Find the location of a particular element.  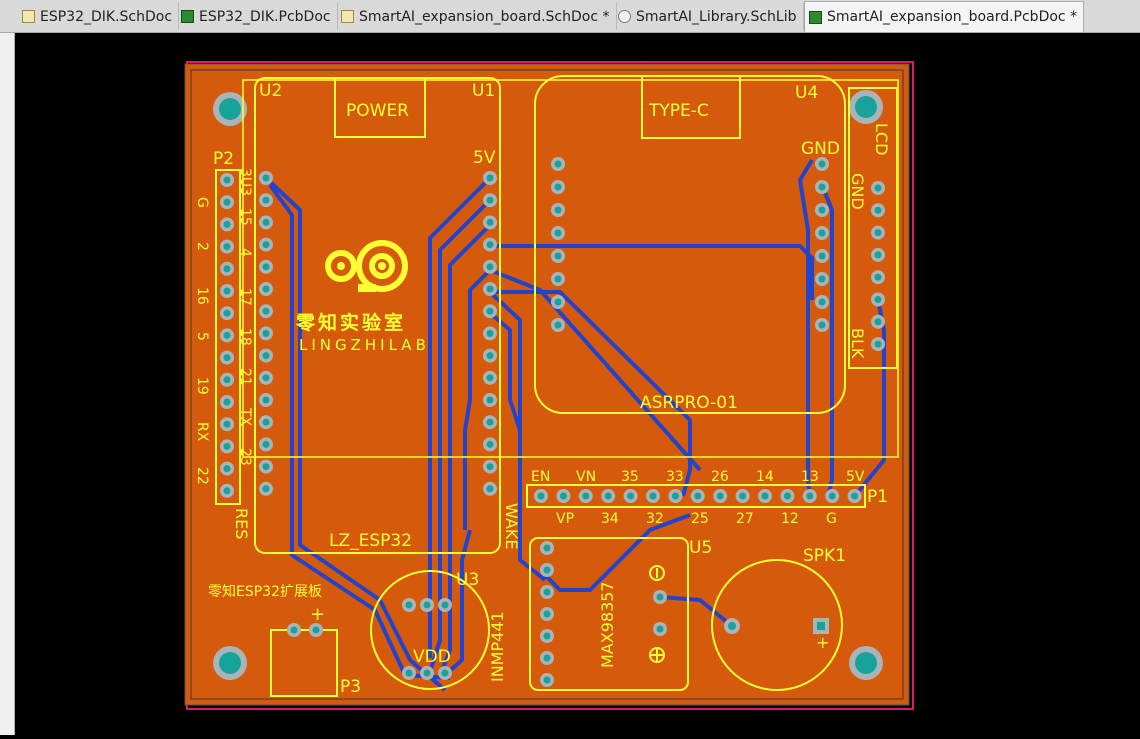

p2-outer-pin-label: 19 is located at coordinates (202, 386).